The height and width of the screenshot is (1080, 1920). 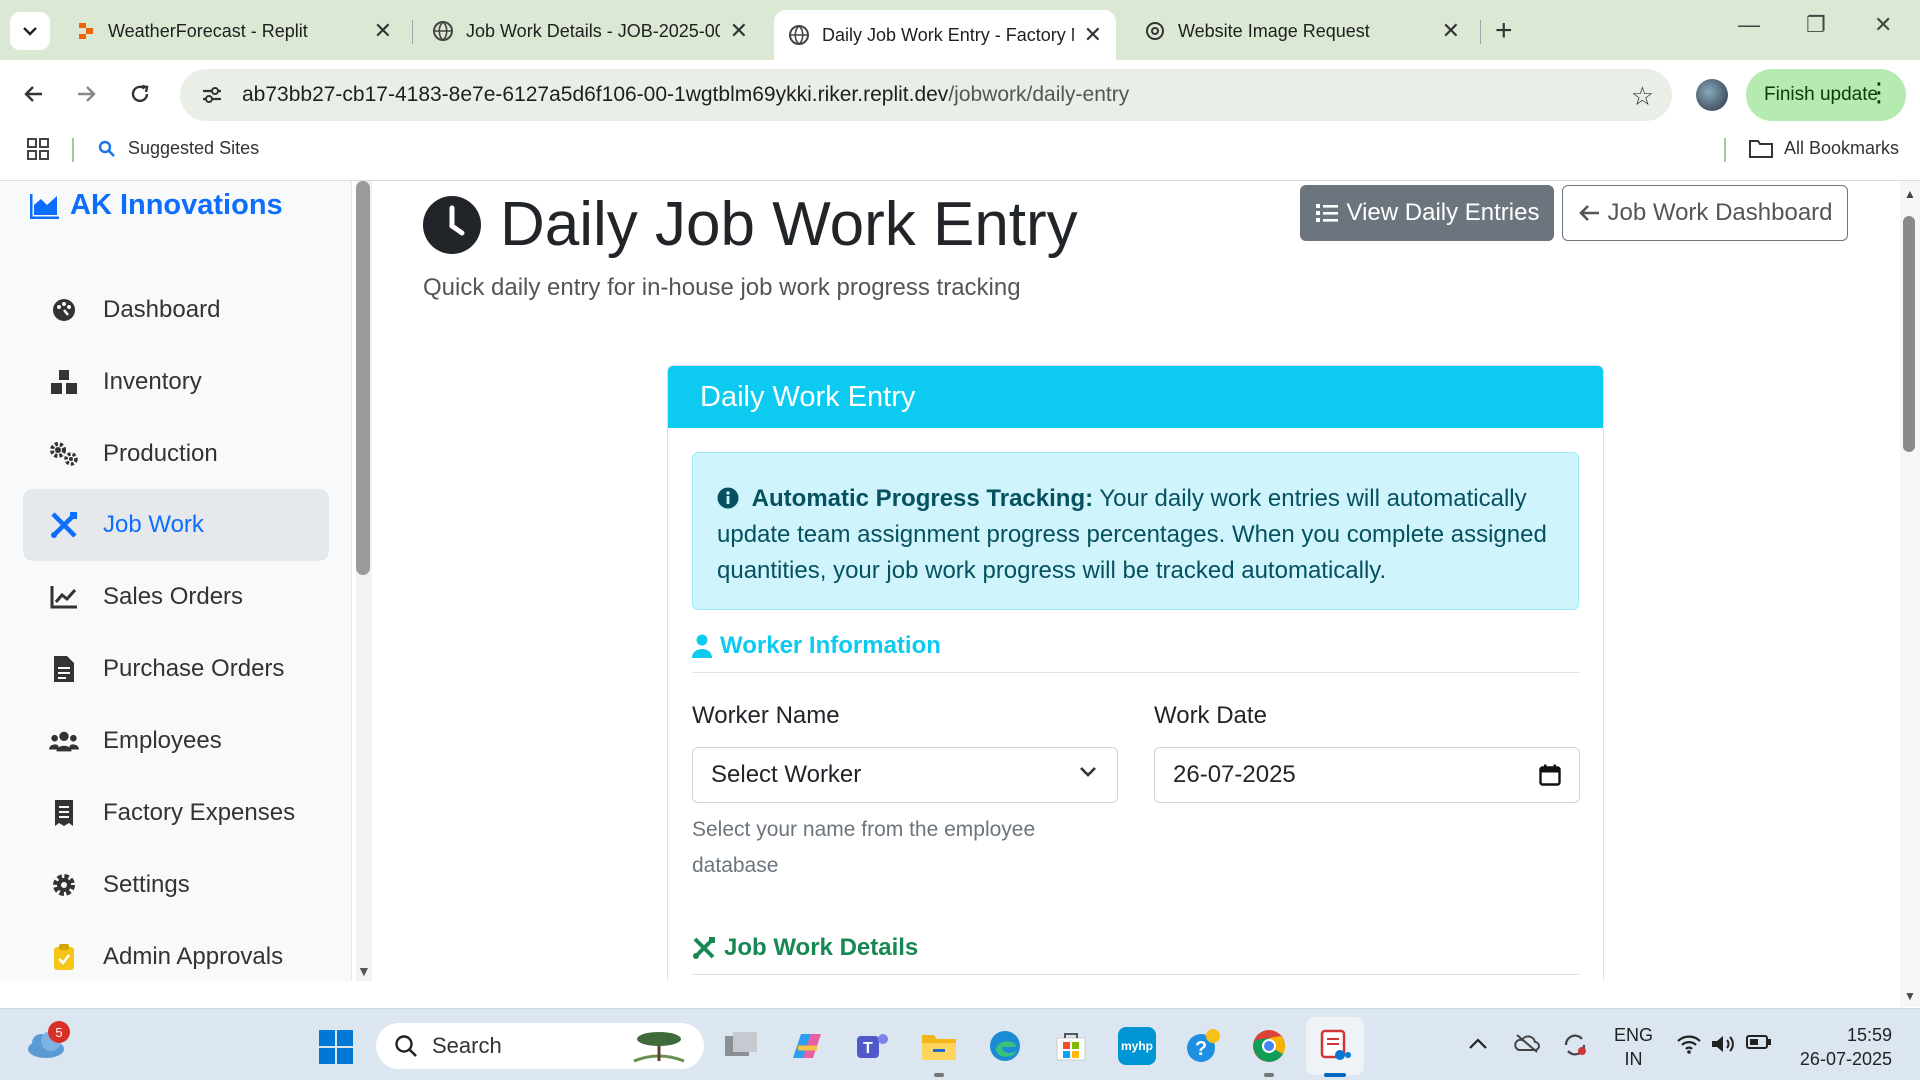 I want to click on sidebar-item-employees: Employees, so click(x=176, y=741).